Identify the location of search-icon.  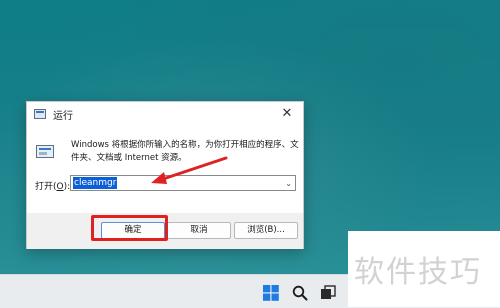
(299, 292).